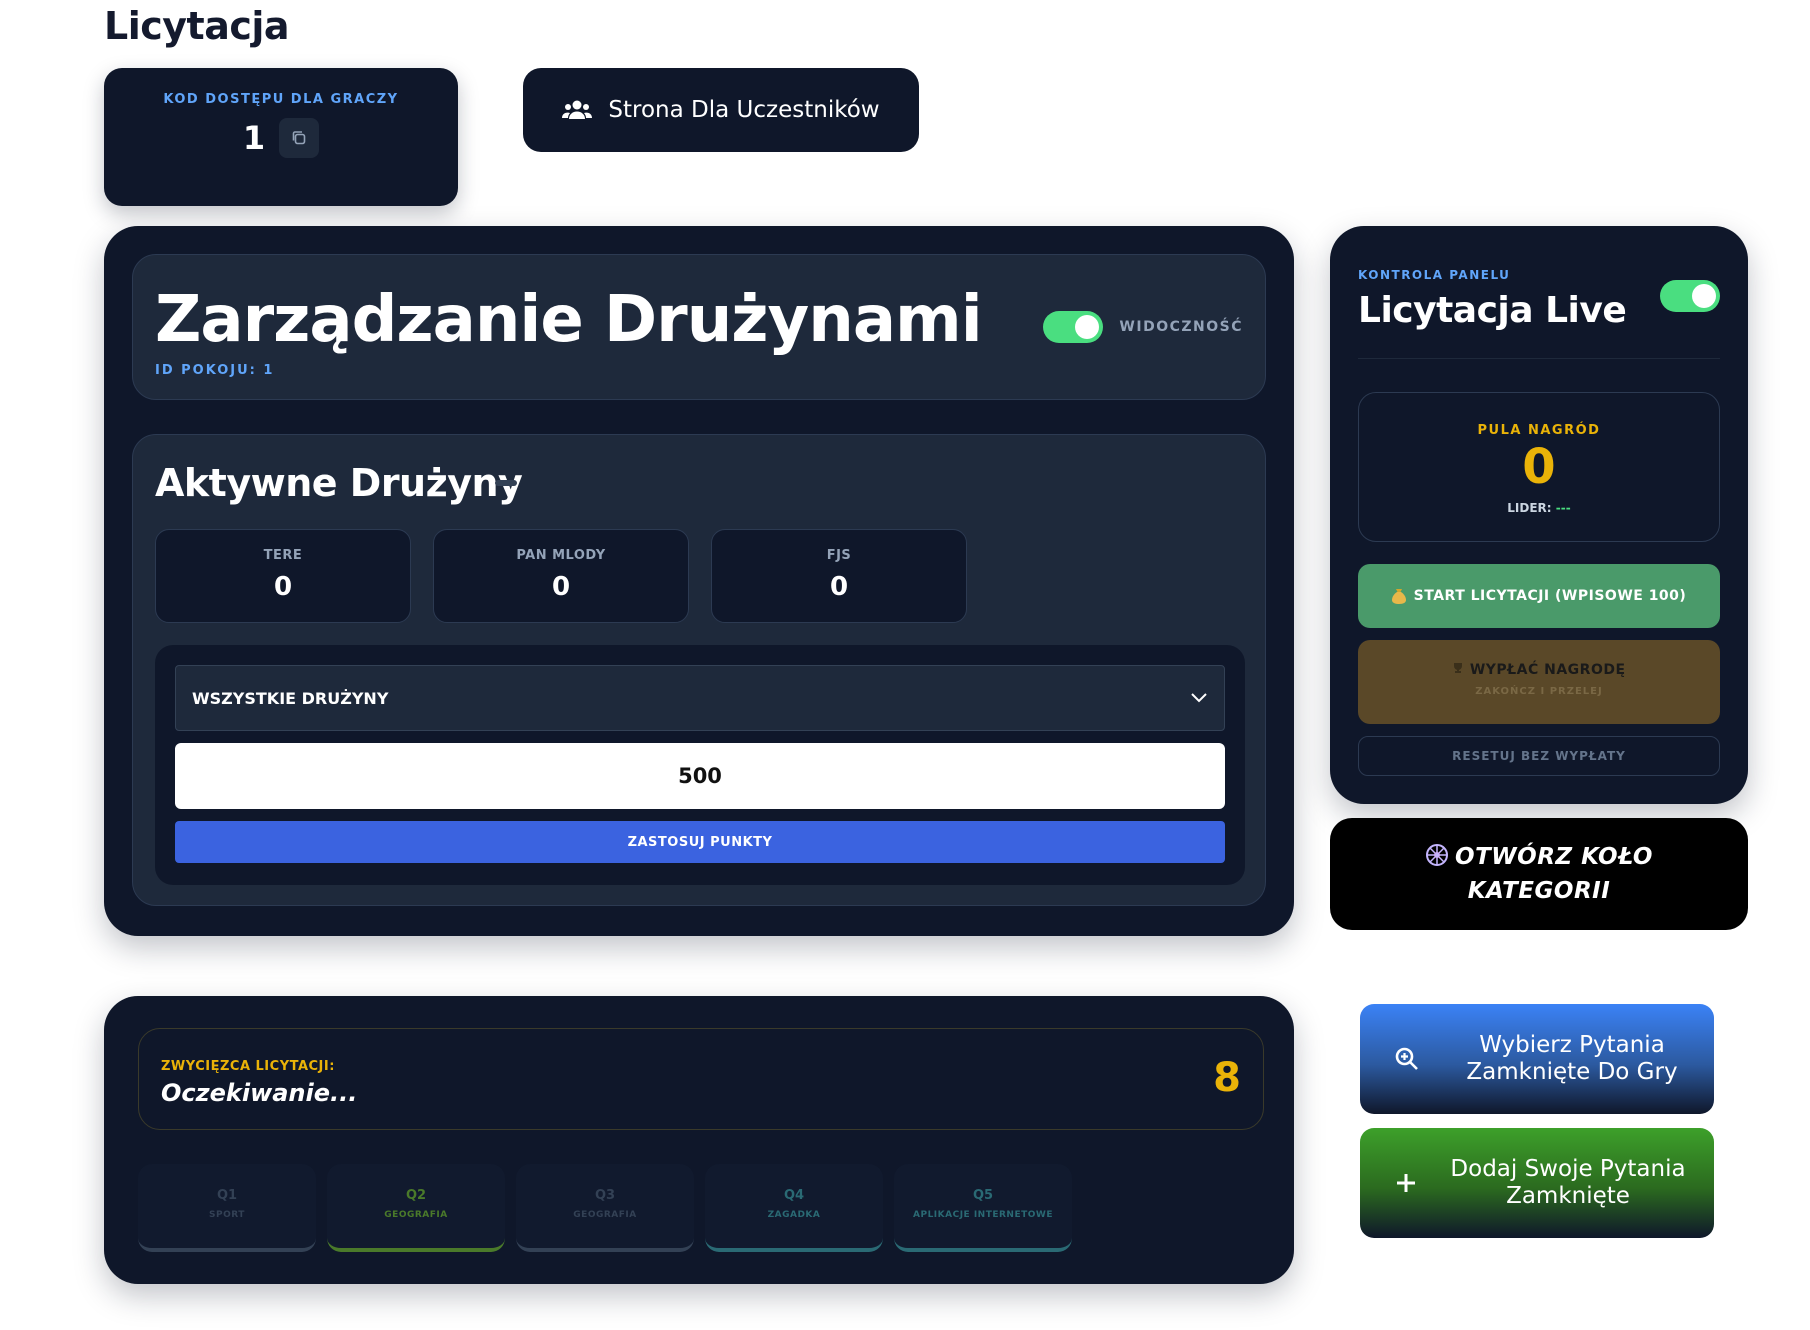 The width and height of the screenshot is (1810, 1330). What do you see at coordinates (983, 1208) in the screenshot?
I see `question-tile: Q5 APLIKACJE INTERNETOWE` at bounding box center [983, 1208].